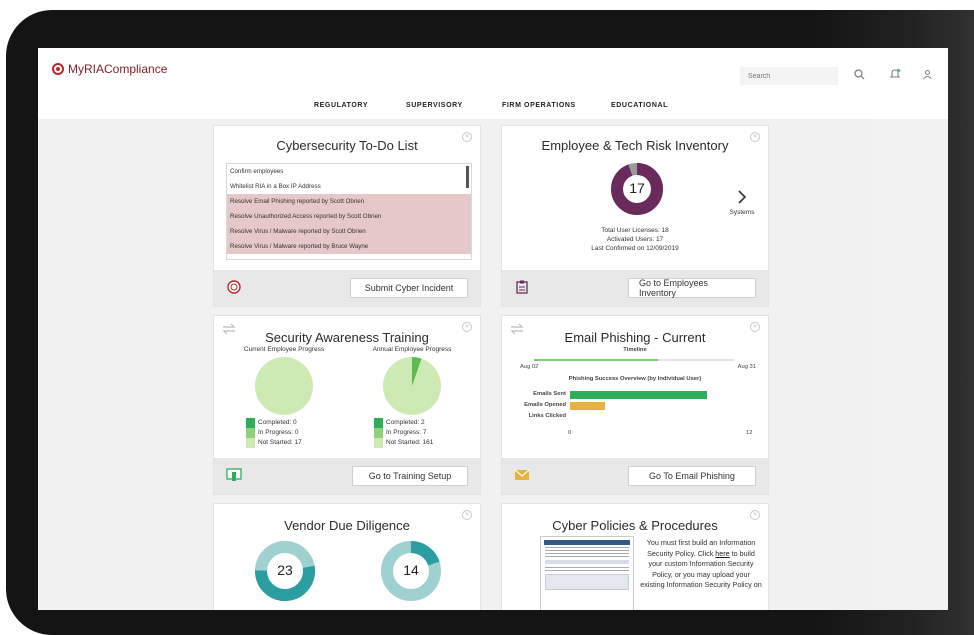  Describe the element at coordinates (789, 76) in the screenshot. I see `search-input` at that location.